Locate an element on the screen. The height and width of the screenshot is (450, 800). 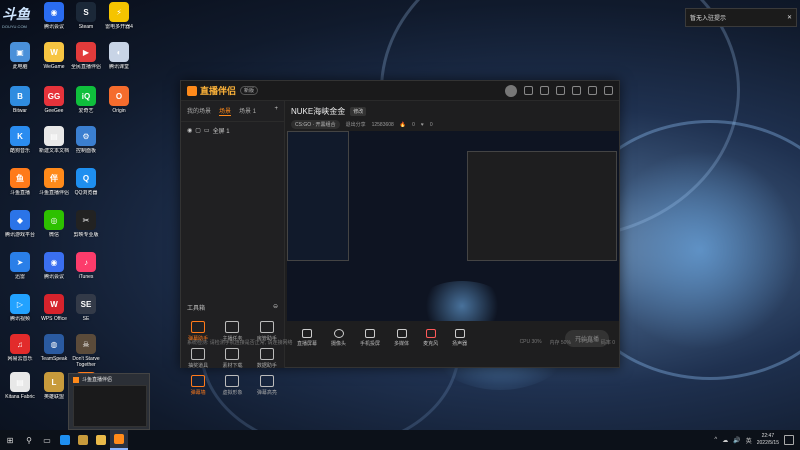
settings-icon is located at coordinates (544, 90).